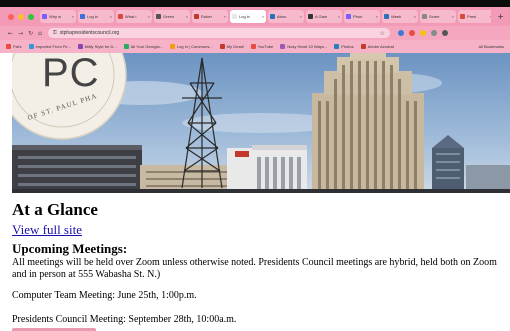 The height and width of the screenshot is (331, 510). What do you see at coordinates (358, 16) in the screenshot?
I see `tab-title: Phon` at bounding box center [358, 16].